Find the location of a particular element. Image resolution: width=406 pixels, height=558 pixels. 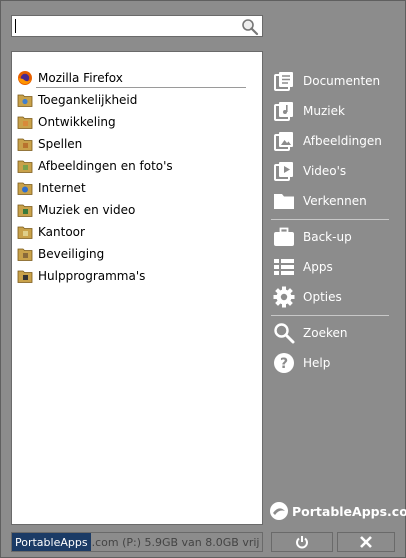

menu-options: Opties is located at coordinates (307, 297).